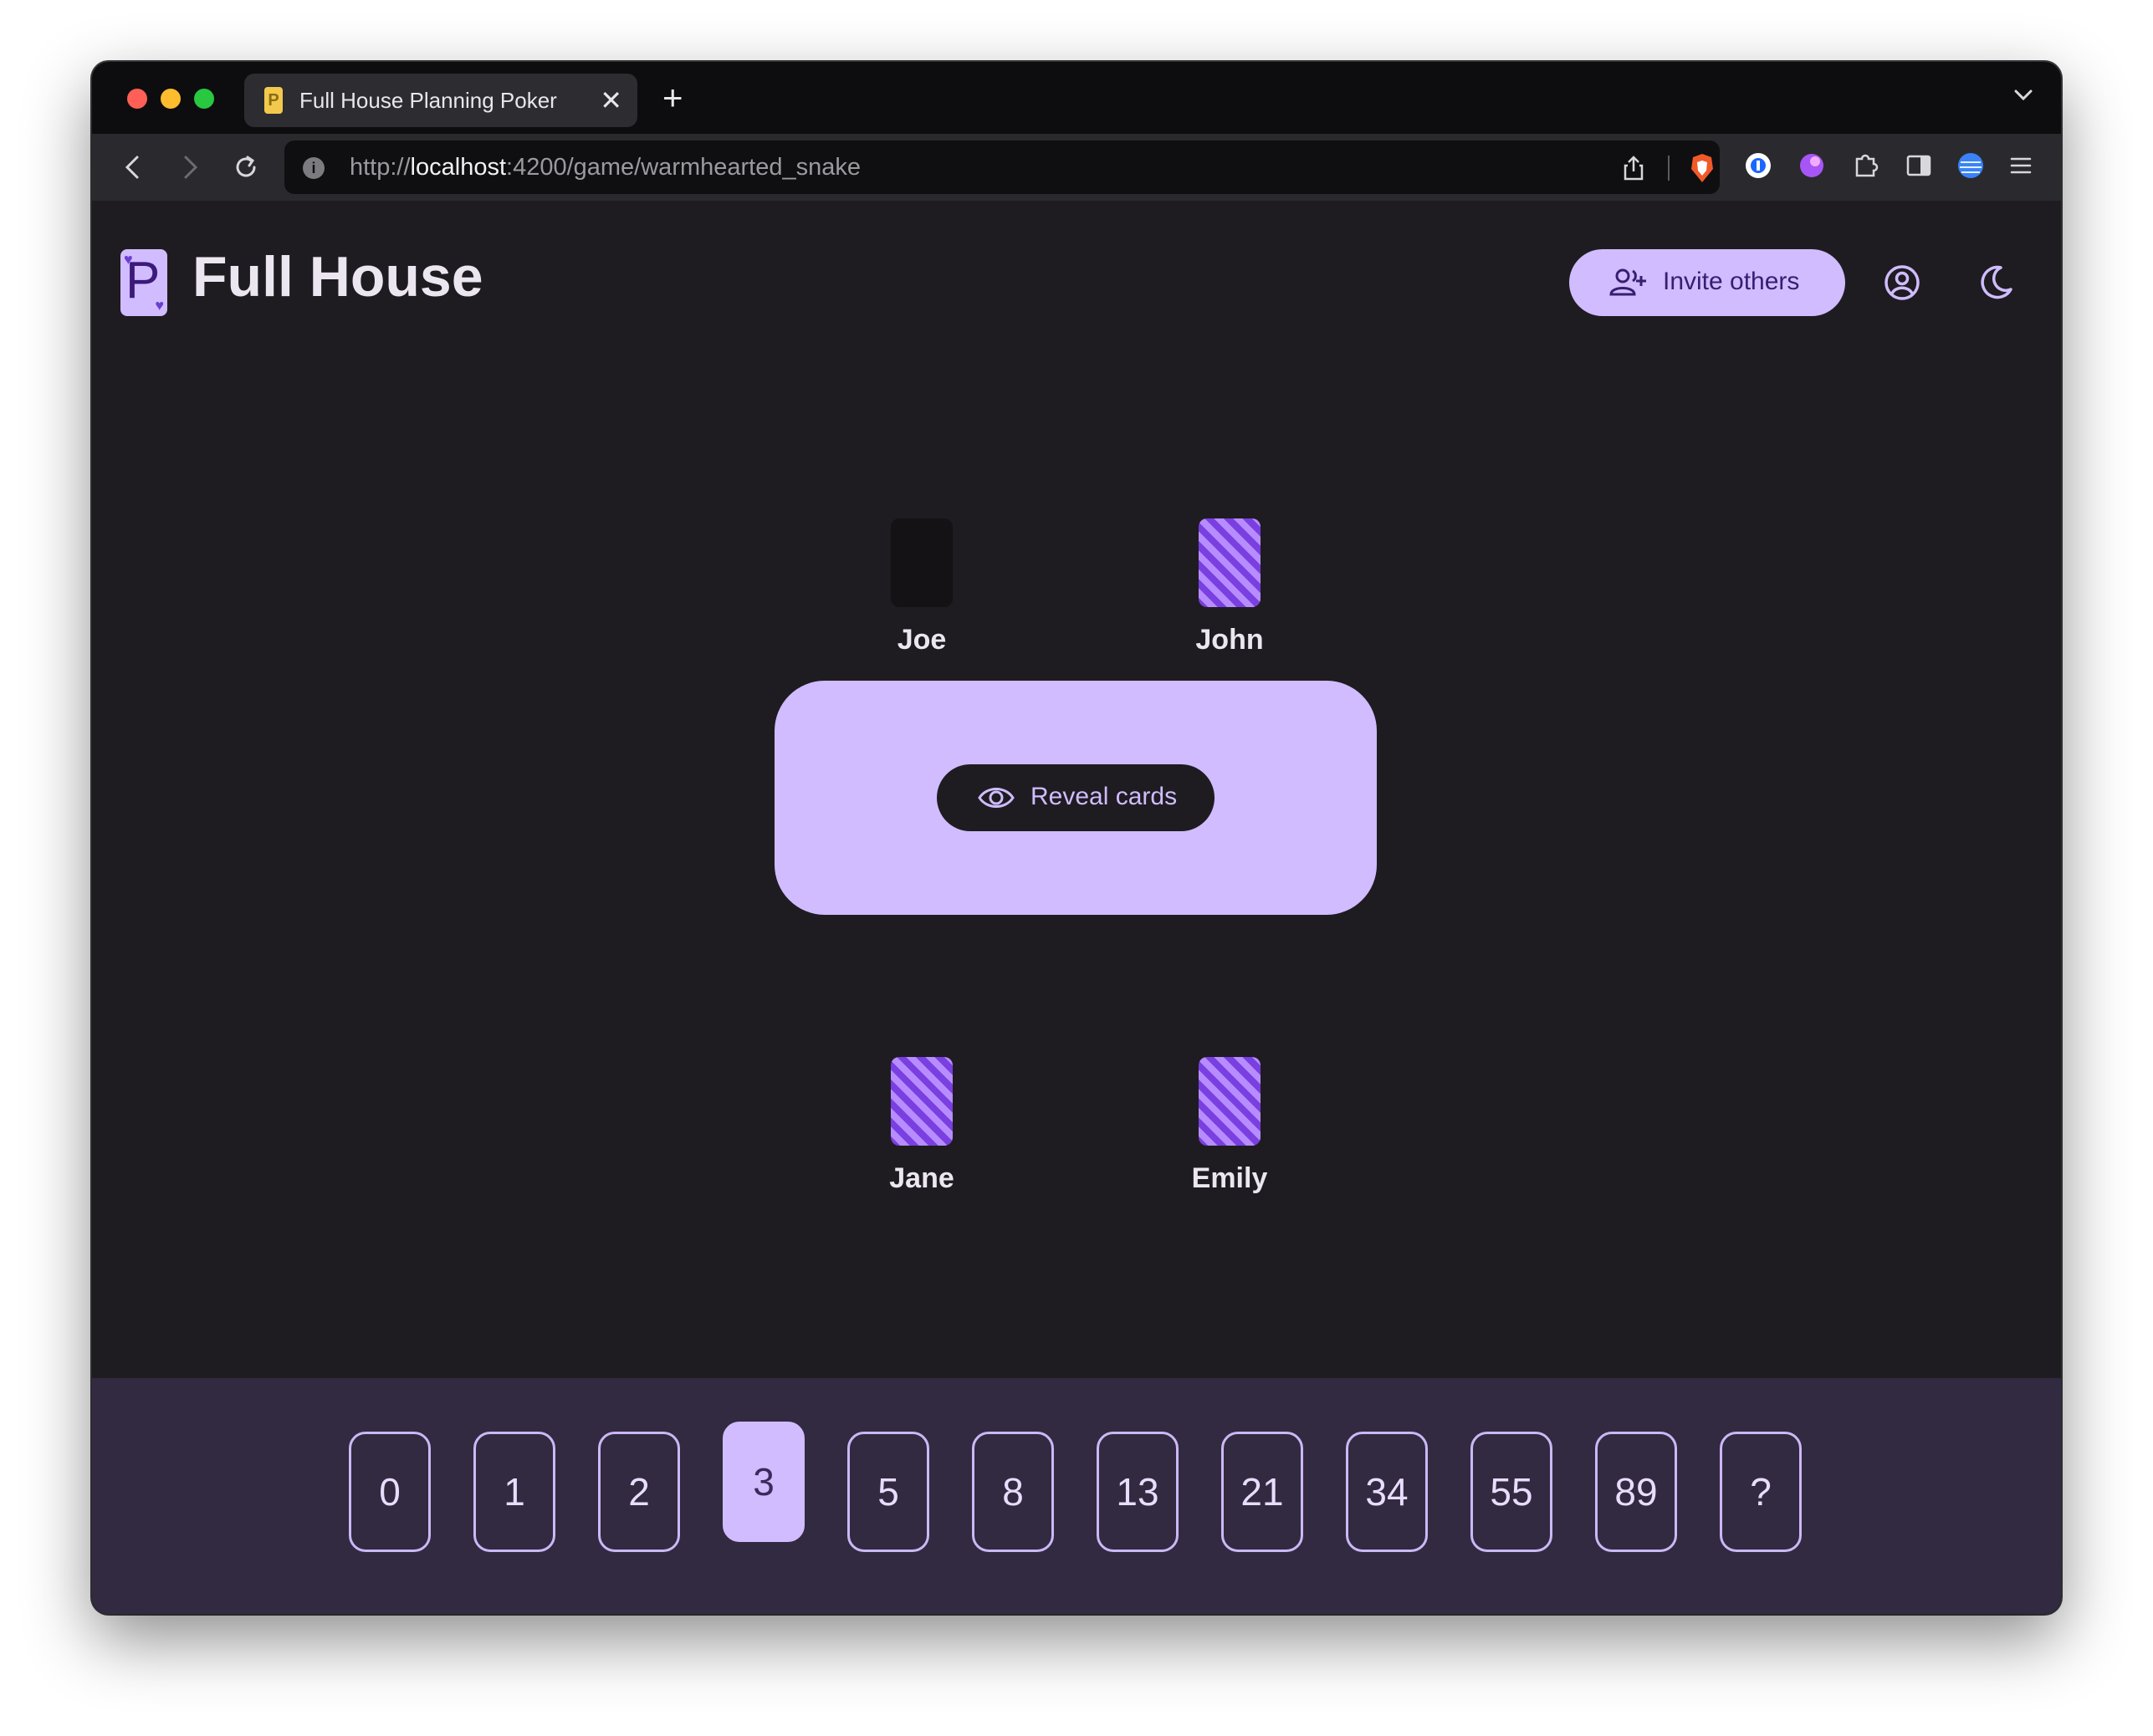 This screenshot has width=2153, height=1736. What do you see at coordinates (390, 1492) in the screenshot?
I see `vote-card-0: 0` at bounding box center [390, 1492].